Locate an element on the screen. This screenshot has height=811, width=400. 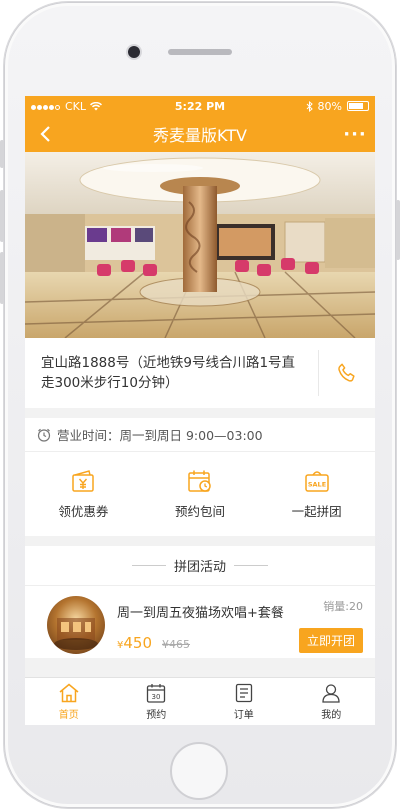
tab-label: 订单 is located at coordinates (243, 715).